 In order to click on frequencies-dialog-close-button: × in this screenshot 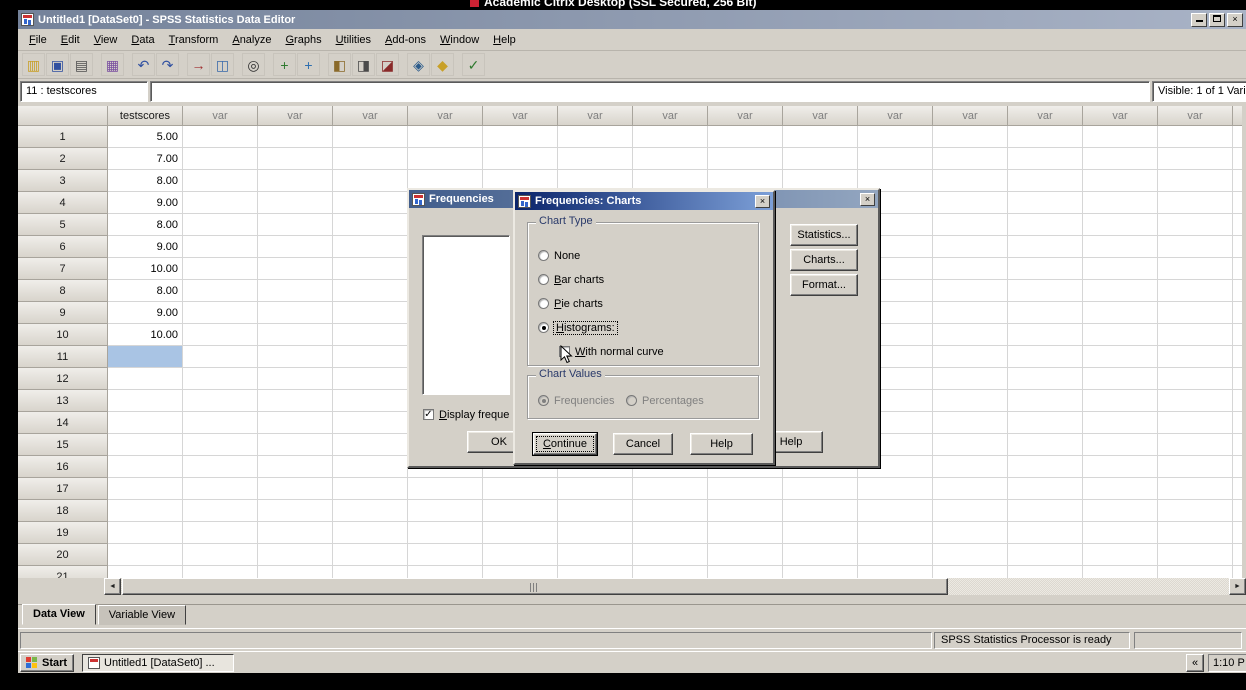, I will do `click(867, 199)`.